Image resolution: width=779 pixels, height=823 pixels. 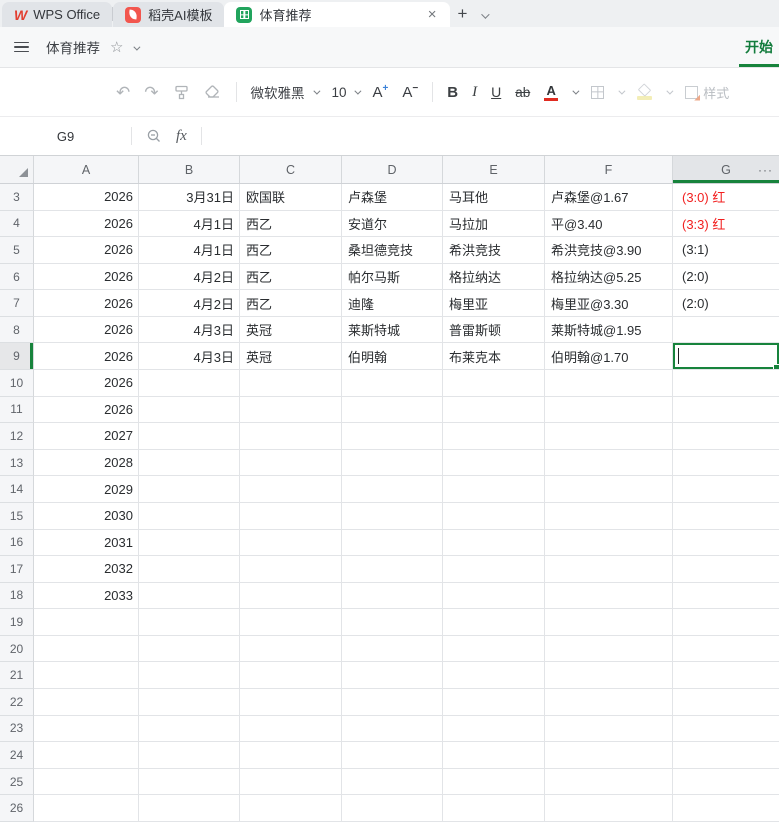 I want to click on cell-F14, so click(x=609, y=489).